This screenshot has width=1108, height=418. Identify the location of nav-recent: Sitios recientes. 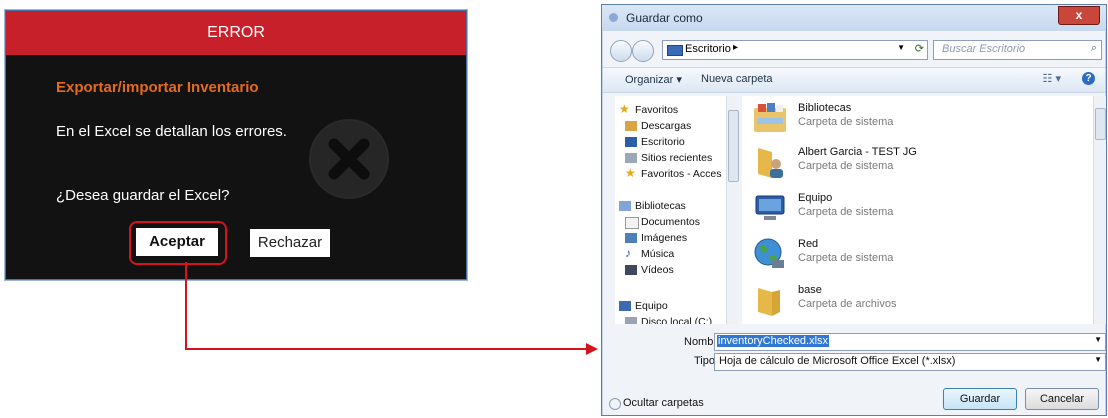
(669, 158).